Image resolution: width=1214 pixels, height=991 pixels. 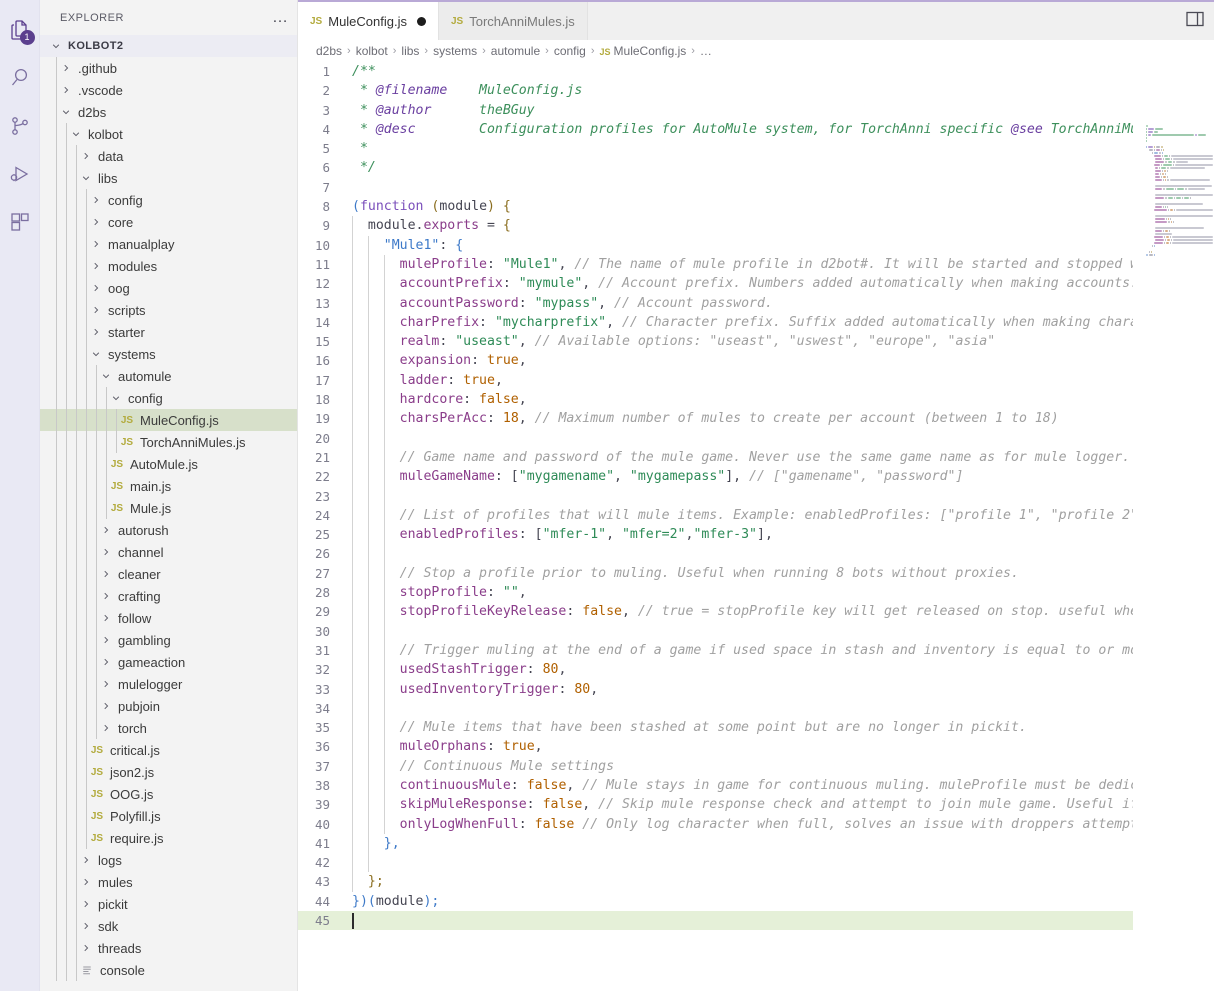 I want to click on tree-folder-item: follow, so click(x=168, y=618).